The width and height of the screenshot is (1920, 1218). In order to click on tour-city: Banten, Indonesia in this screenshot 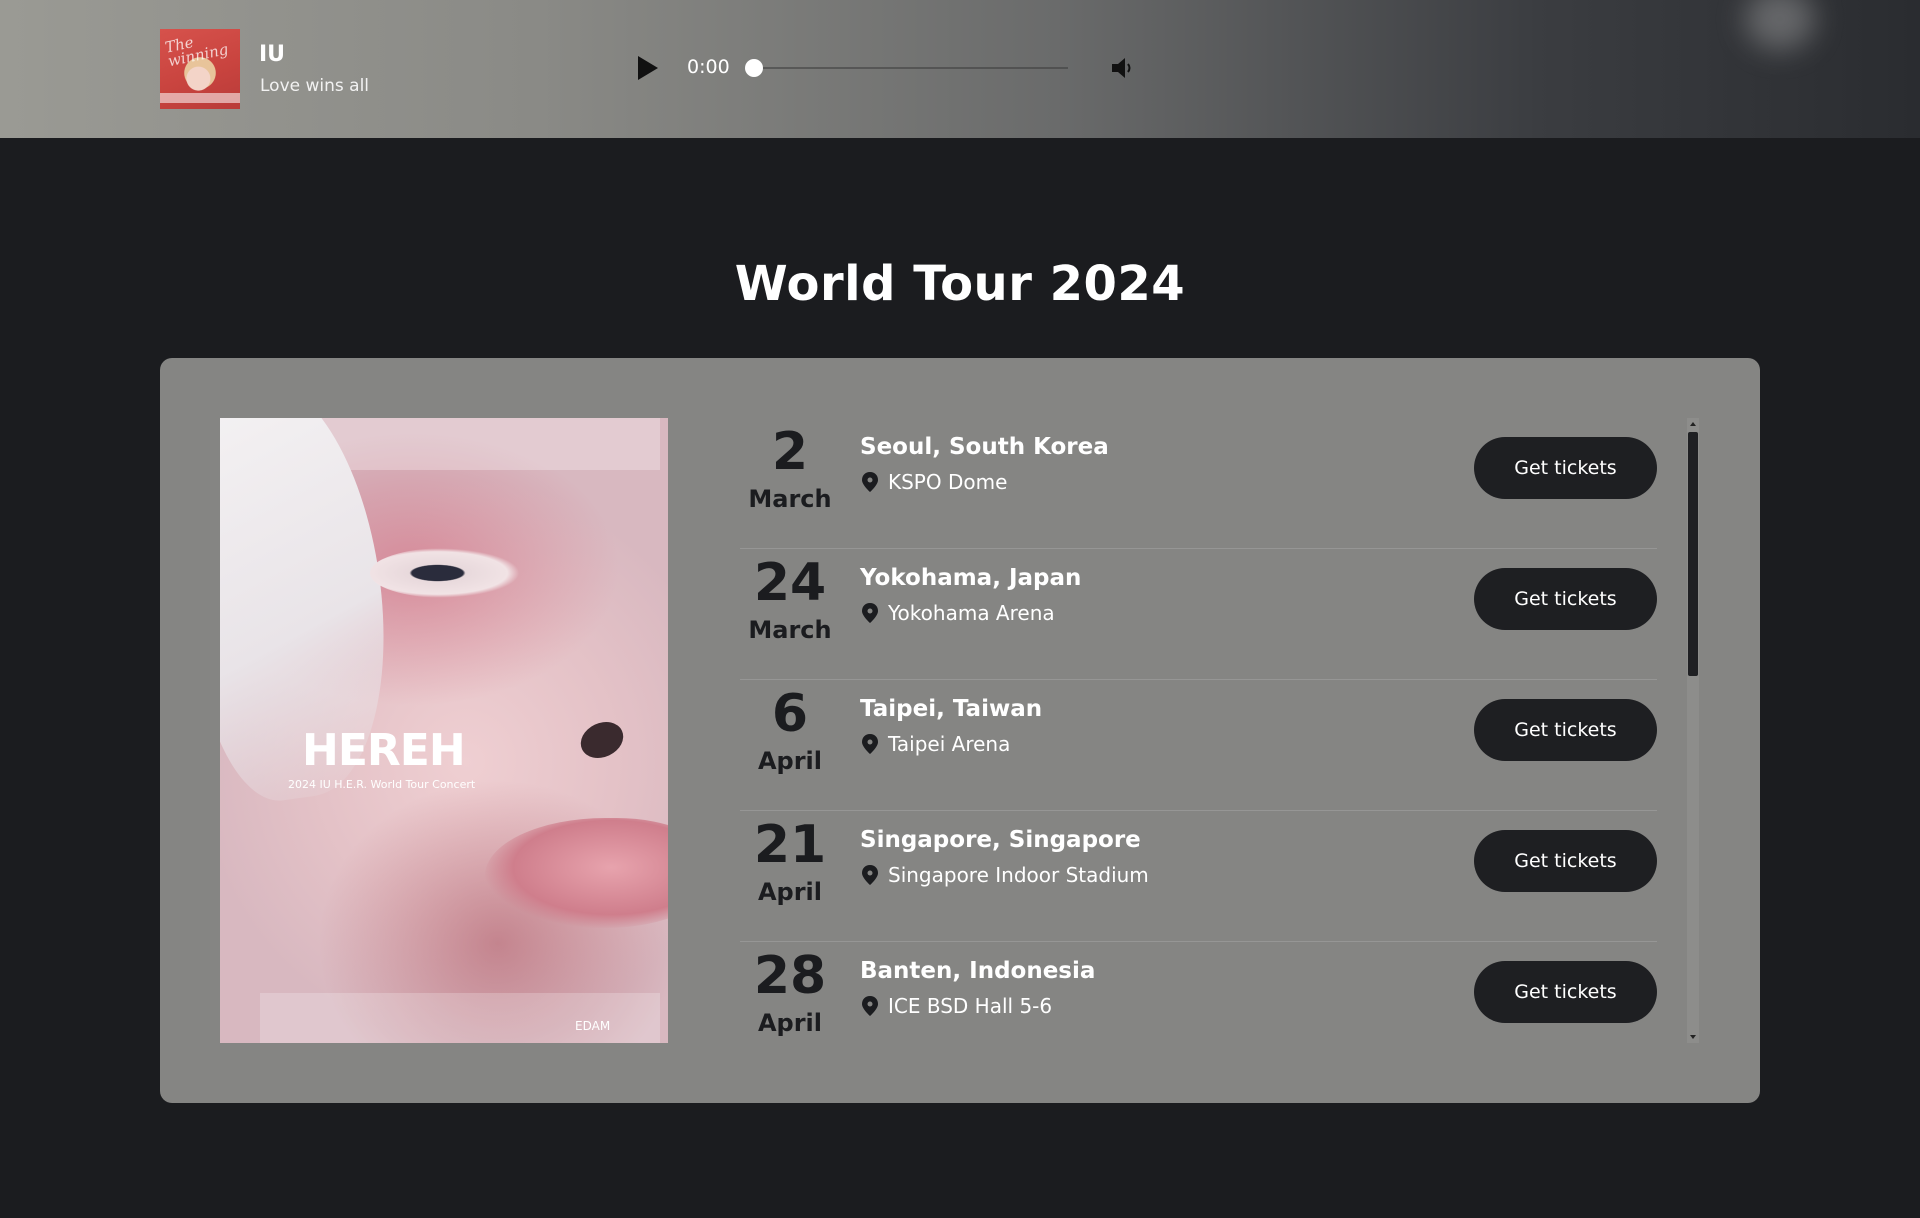, I will do `click(978, 971)`.